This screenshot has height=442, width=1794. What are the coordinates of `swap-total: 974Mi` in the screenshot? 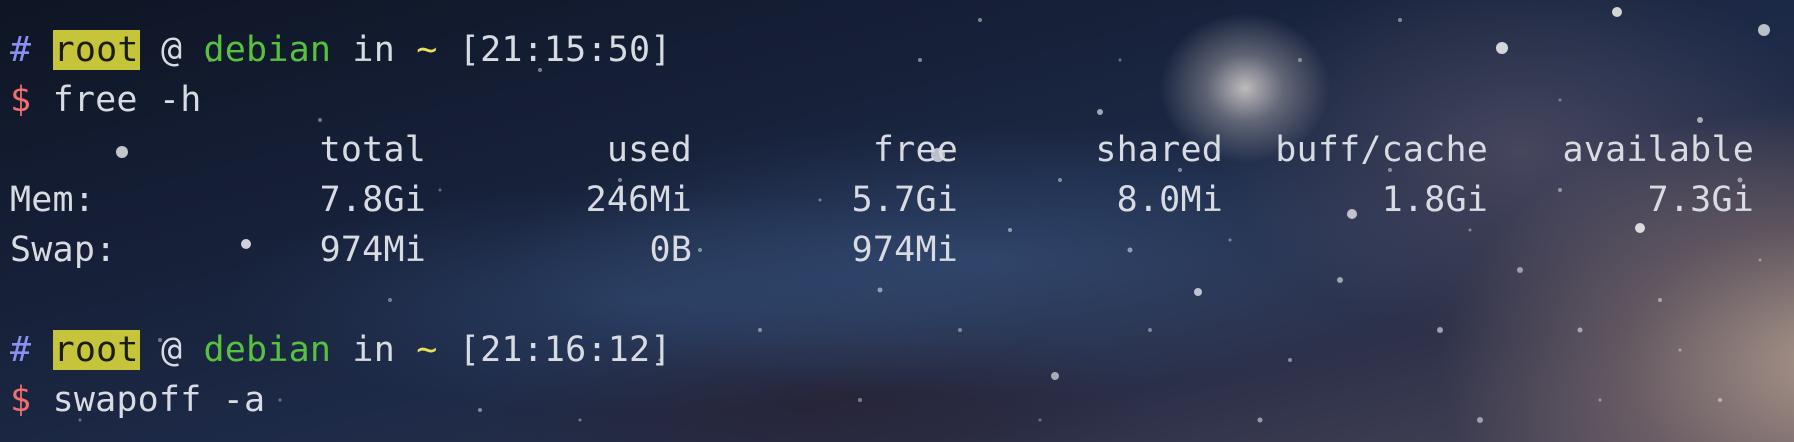 It's located at (372, 250).